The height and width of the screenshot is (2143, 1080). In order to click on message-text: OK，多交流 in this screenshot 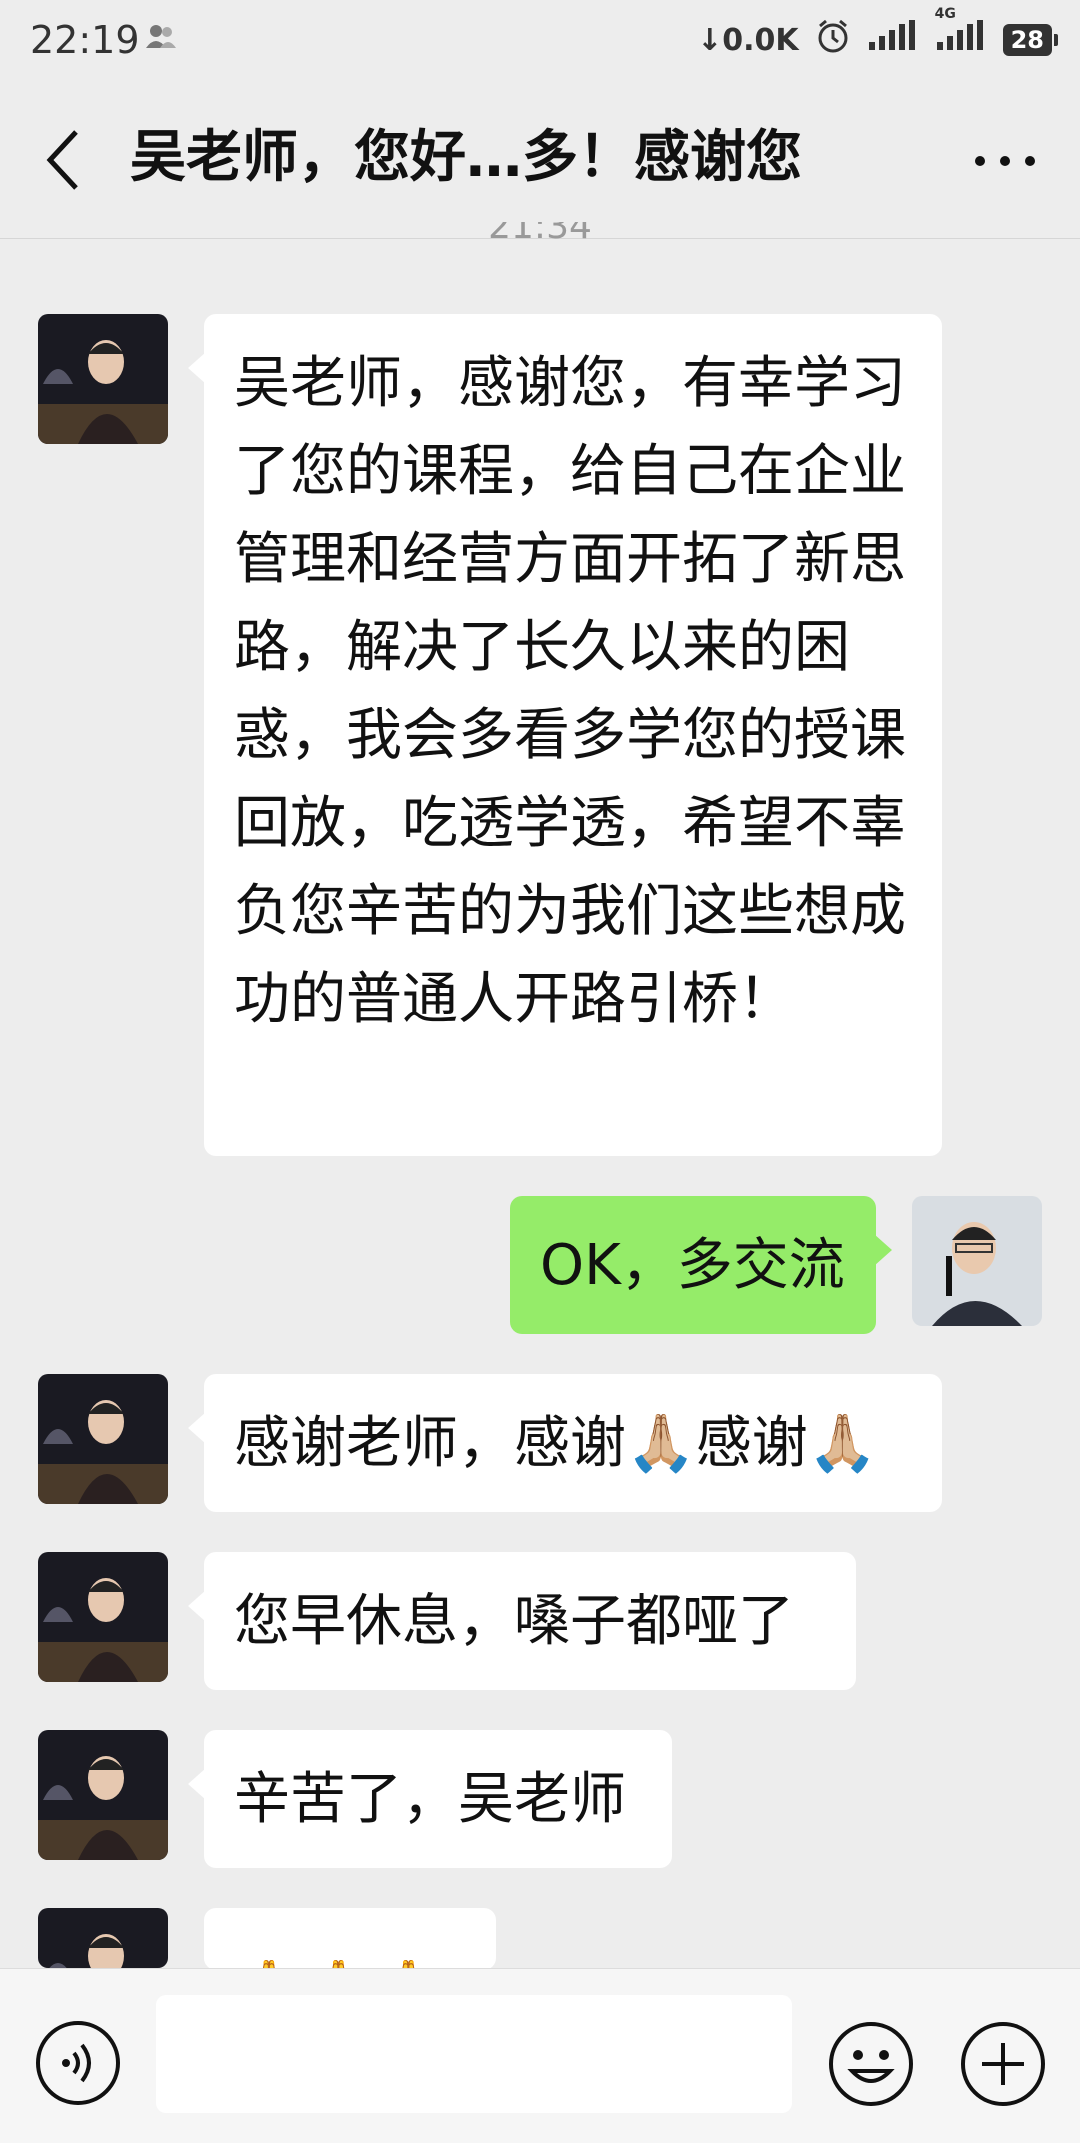, I will do `click(692, 1265)`.